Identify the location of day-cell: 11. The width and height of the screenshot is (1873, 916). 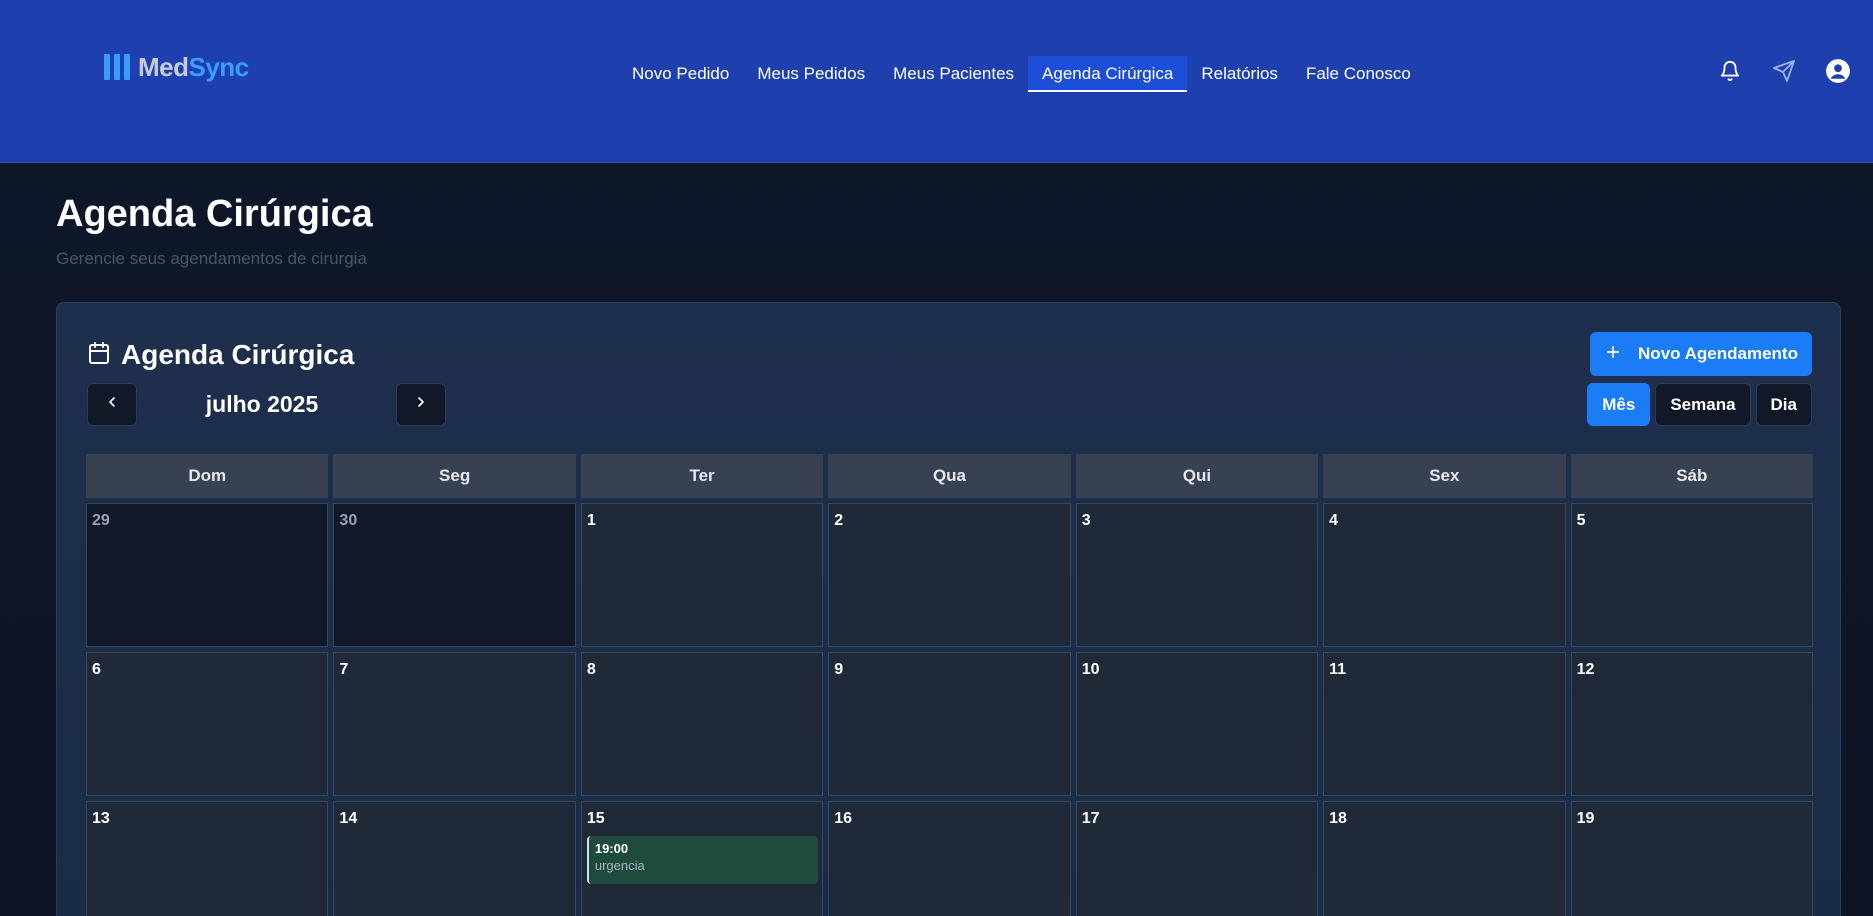
(1444, 724).